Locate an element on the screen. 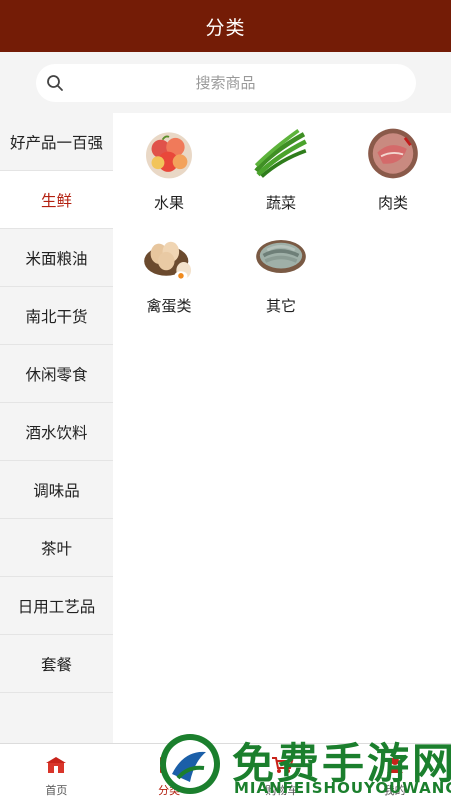  search-placeholder: 搜索商品 is located at coordinates (225, 83).